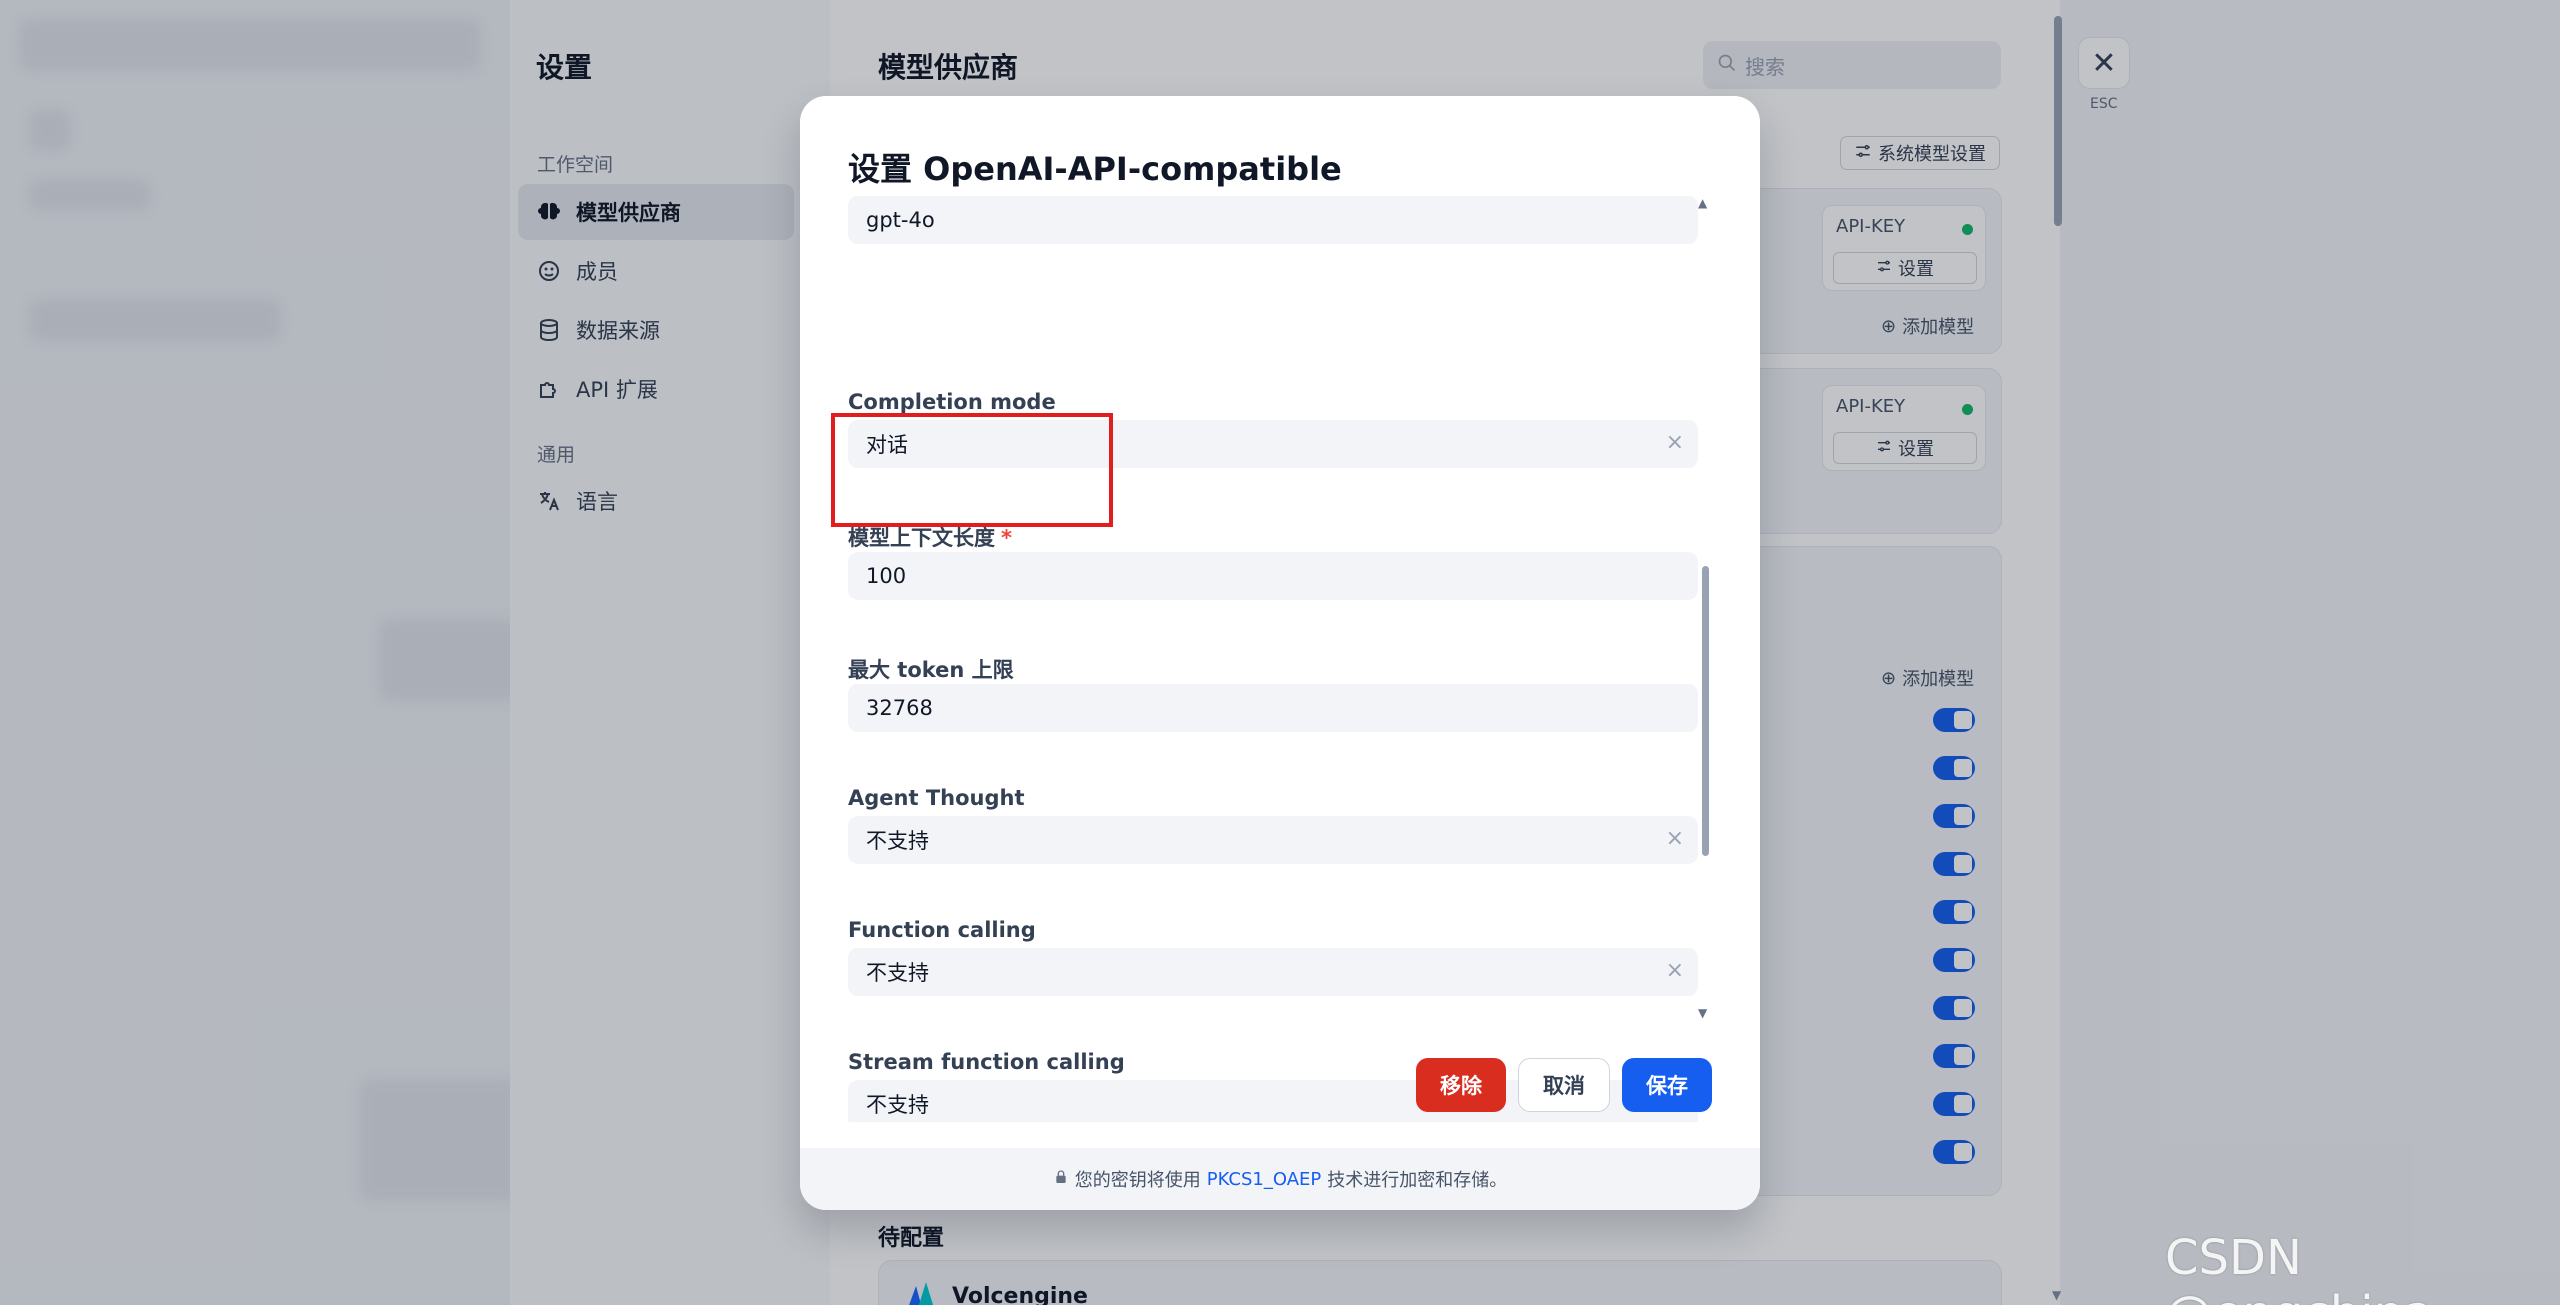  What do you see at coordinates (2056, 1295) in the screenshot?
I see `page-scroll-down-arrow-icon: ▼` at bounding box center [2056, 1295].